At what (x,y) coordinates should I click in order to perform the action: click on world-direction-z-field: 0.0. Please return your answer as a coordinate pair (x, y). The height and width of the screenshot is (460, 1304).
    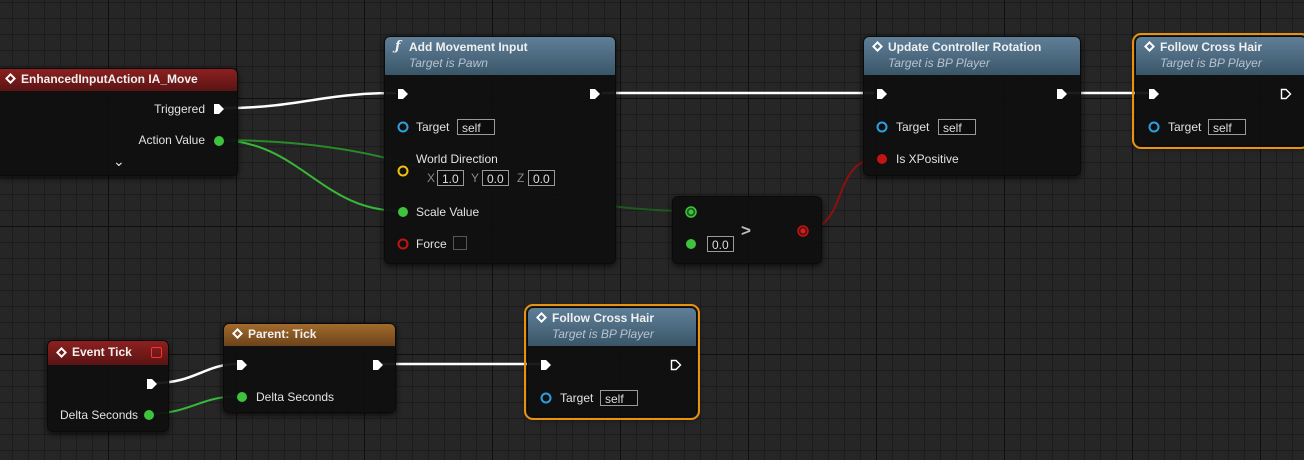
    Looking at the image, I should click on (541, 178).